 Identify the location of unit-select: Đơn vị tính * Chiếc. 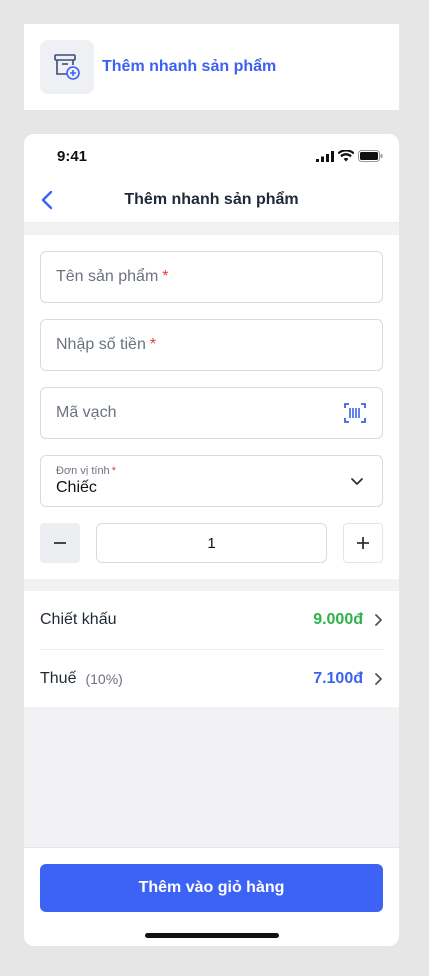
(211, 481).